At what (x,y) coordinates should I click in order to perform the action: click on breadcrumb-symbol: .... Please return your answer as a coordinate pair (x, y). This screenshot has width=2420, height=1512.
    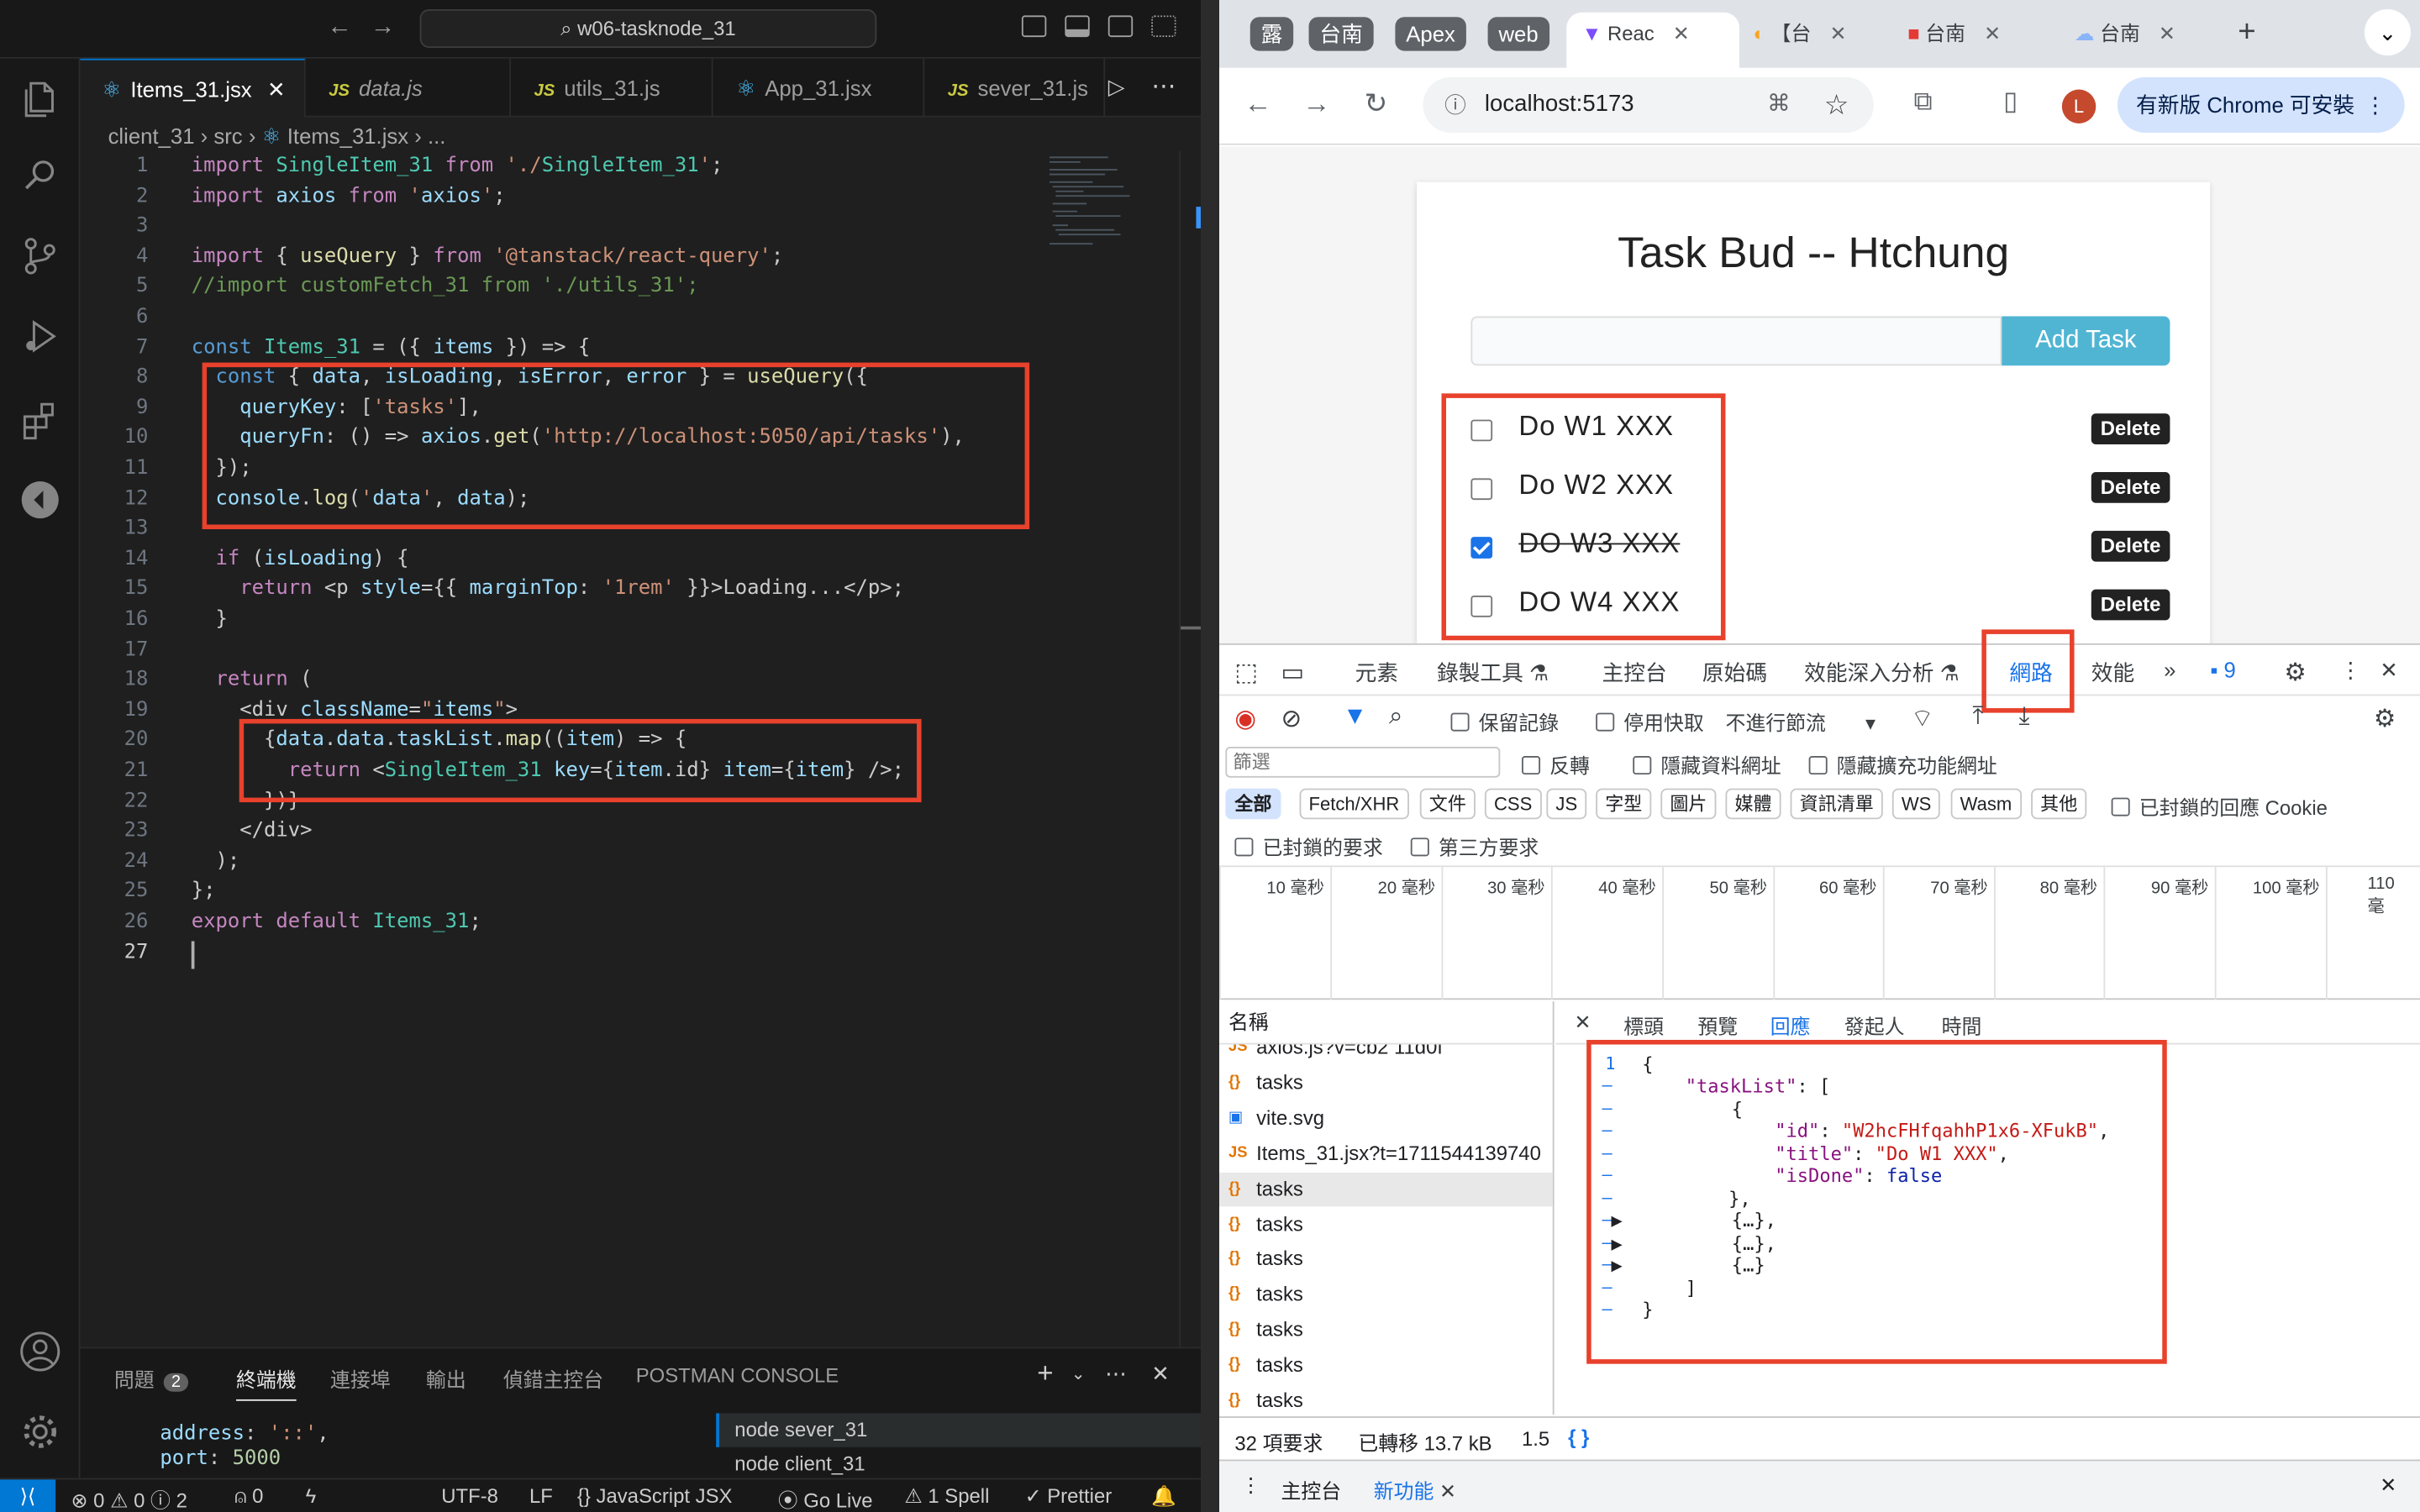
    Looking at the image, I should click on (436, 135).